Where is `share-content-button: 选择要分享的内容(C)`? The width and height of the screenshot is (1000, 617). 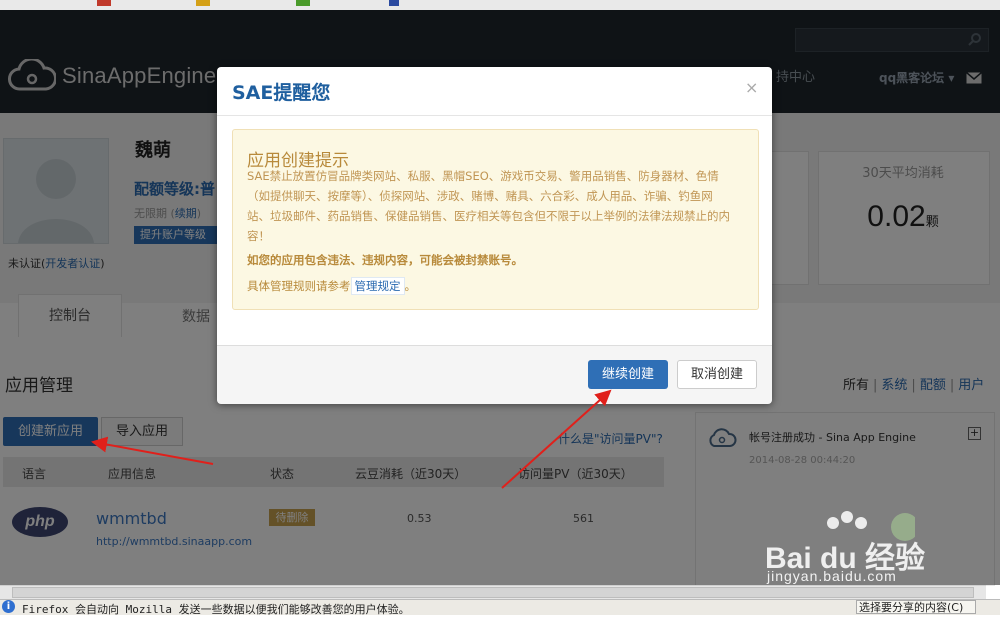 share-content-button: 选择要分享的内容(C) is located at coordinates (916, 607).